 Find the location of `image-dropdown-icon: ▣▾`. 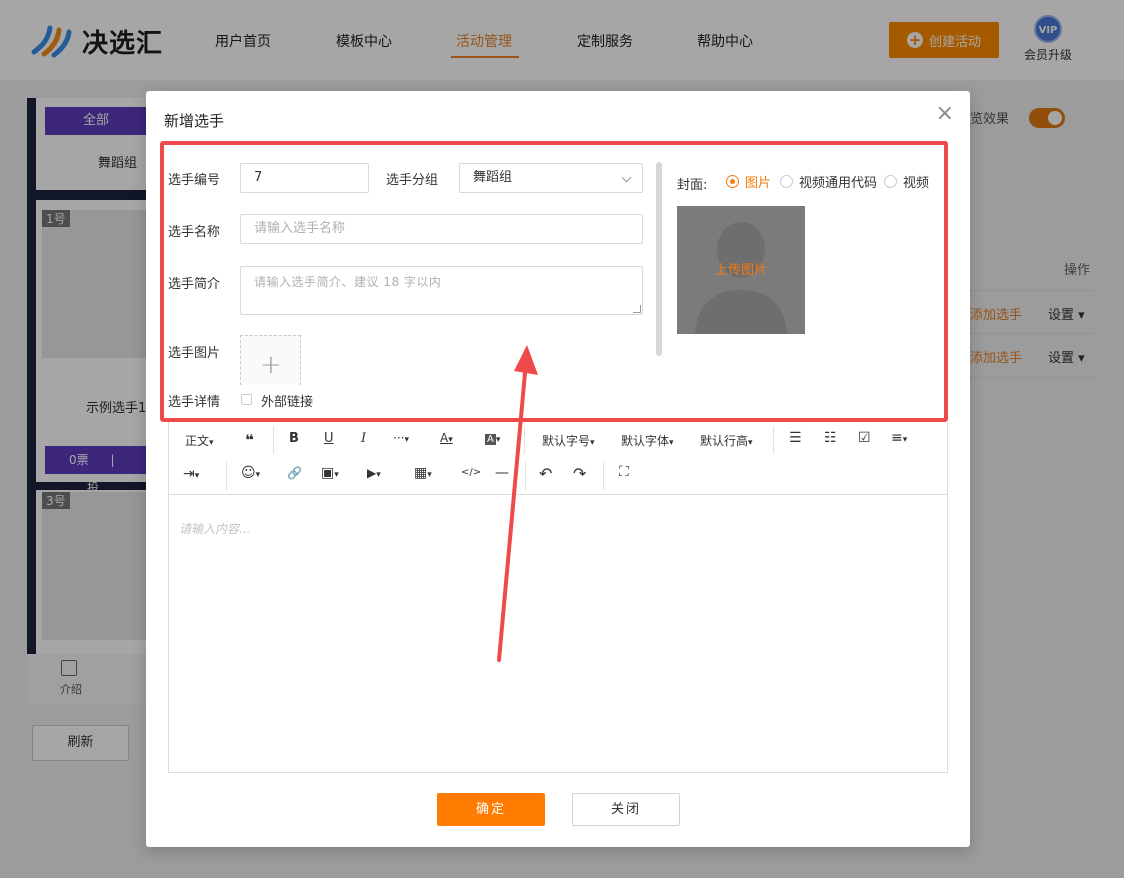

image-dropdown-icon: ▣▾ is located at coordinates (330, 473).